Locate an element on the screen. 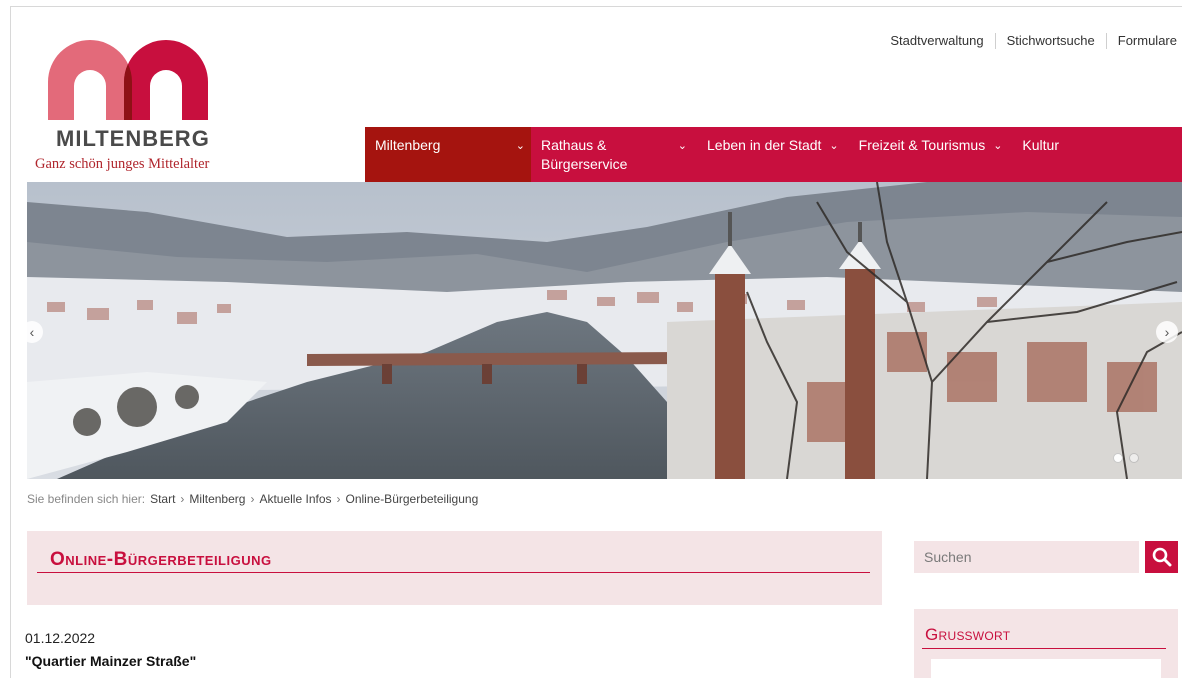 The image size is (1182, 678). slider-dots is located at coordinates (1126, 458).